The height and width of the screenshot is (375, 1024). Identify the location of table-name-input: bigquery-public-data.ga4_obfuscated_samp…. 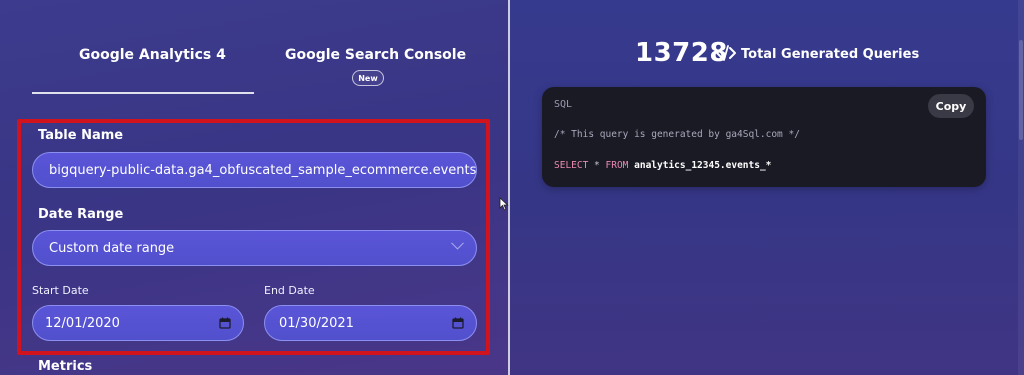
(254, 170).